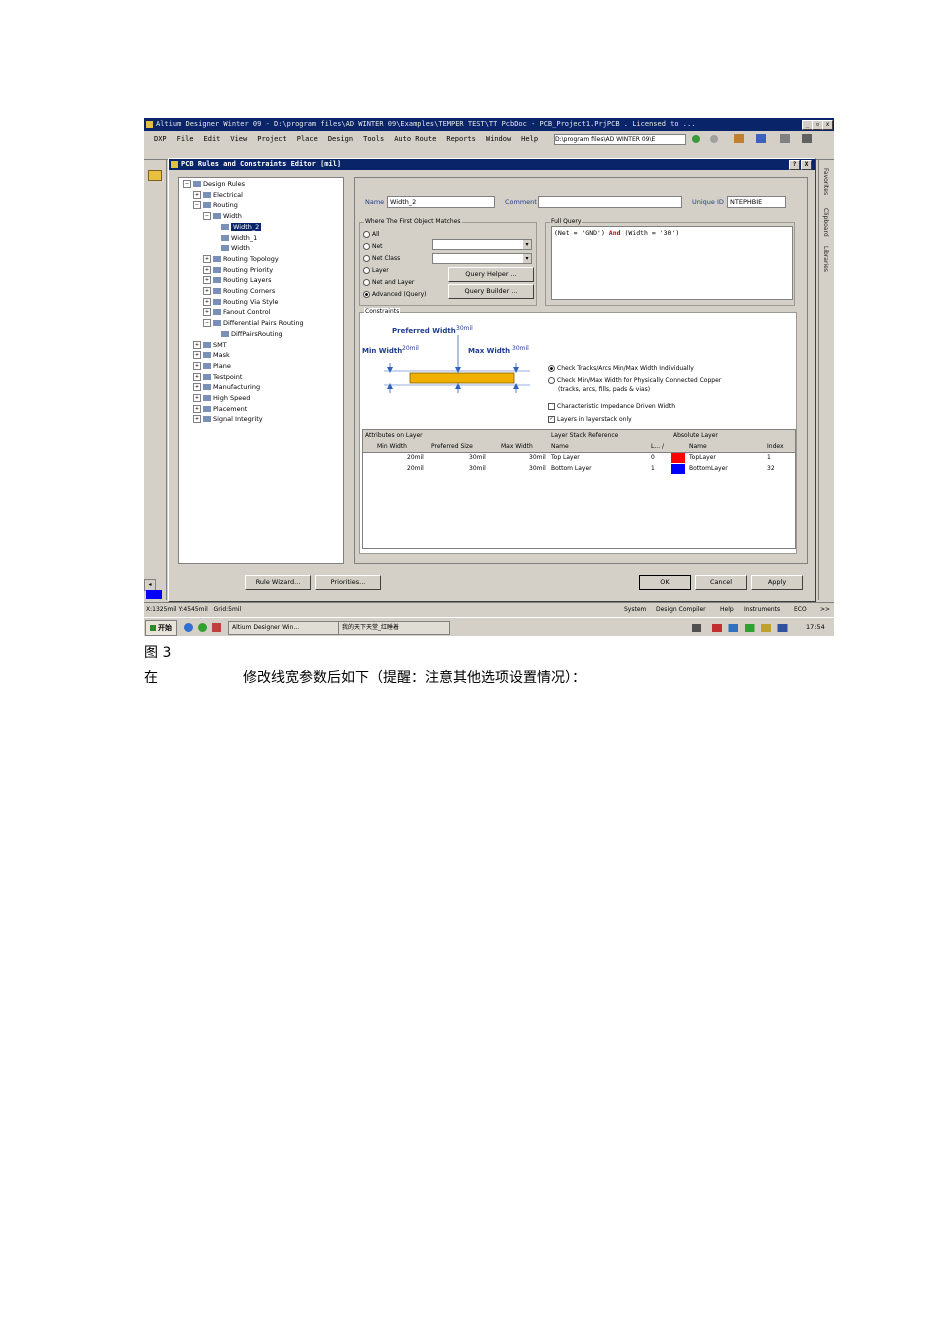 This screenshot has height=1344, width=950. What do you see at coordinates (307, 139) in the screenshot?
I see `menu-place: Place` at bounding box center [307, 139].